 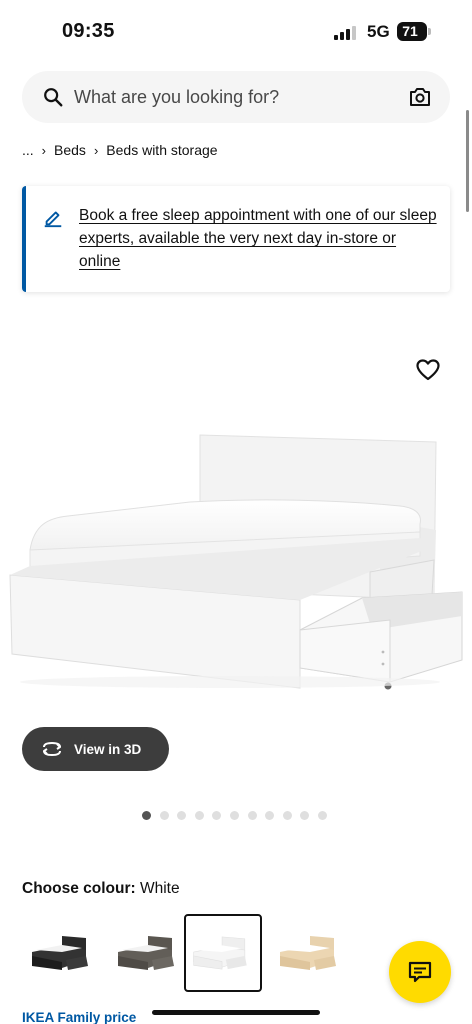 I want to click on image-carousel-indicator, so click(x=239, y=815).